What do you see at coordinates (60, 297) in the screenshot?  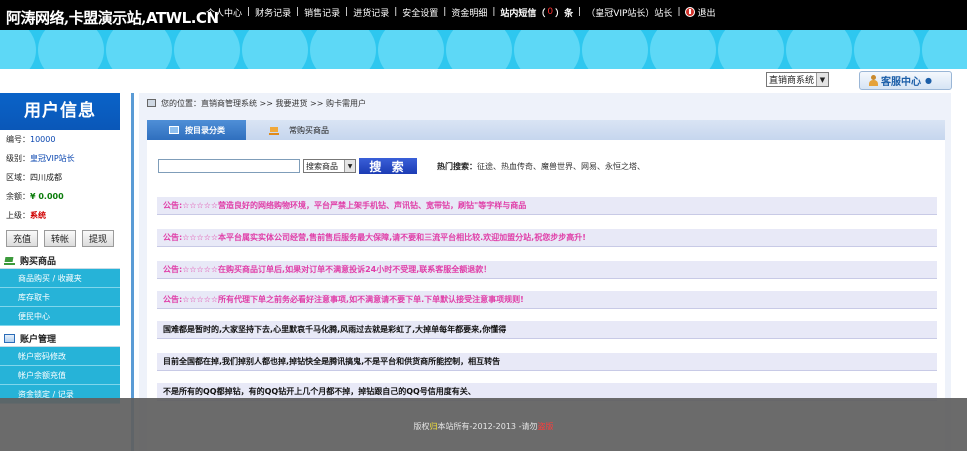 I see `menu-item-stock-cards: 库存取卡` at bounding box center [60, 297].